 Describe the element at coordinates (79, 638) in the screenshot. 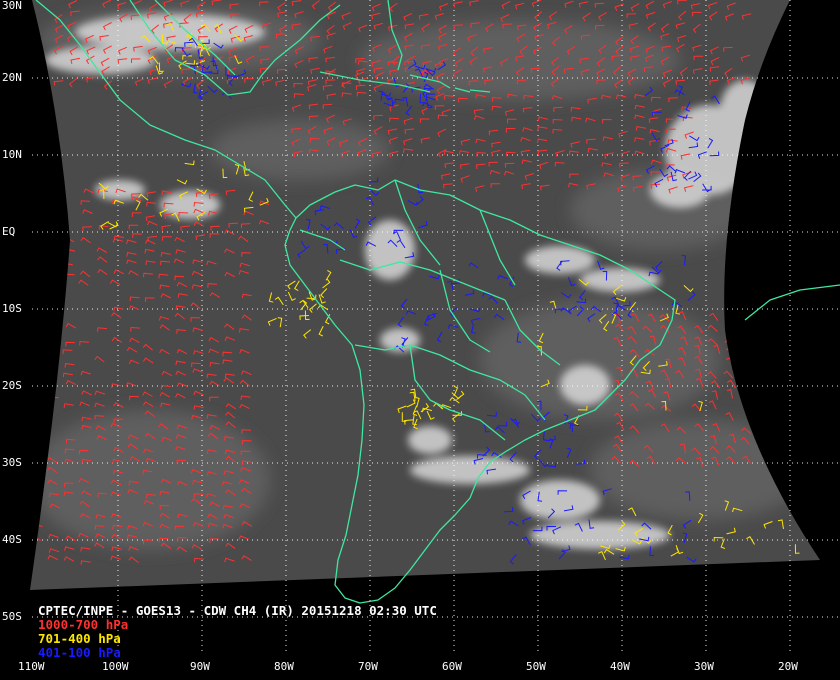

I see `legend-mid-level: 701-400 hPa` at that location.